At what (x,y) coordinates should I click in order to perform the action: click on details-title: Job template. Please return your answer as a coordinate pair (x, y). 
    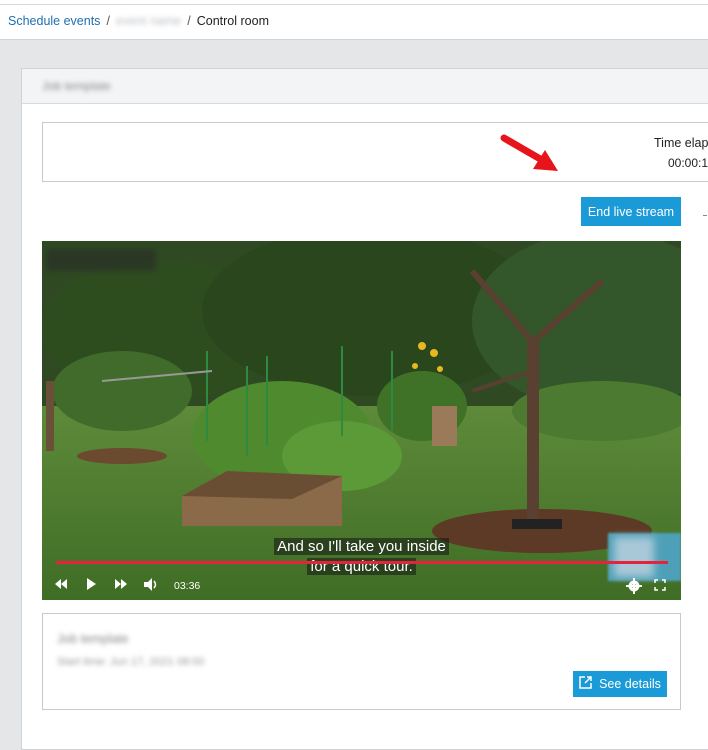
    Looking at the image, I should click on (93, 639).